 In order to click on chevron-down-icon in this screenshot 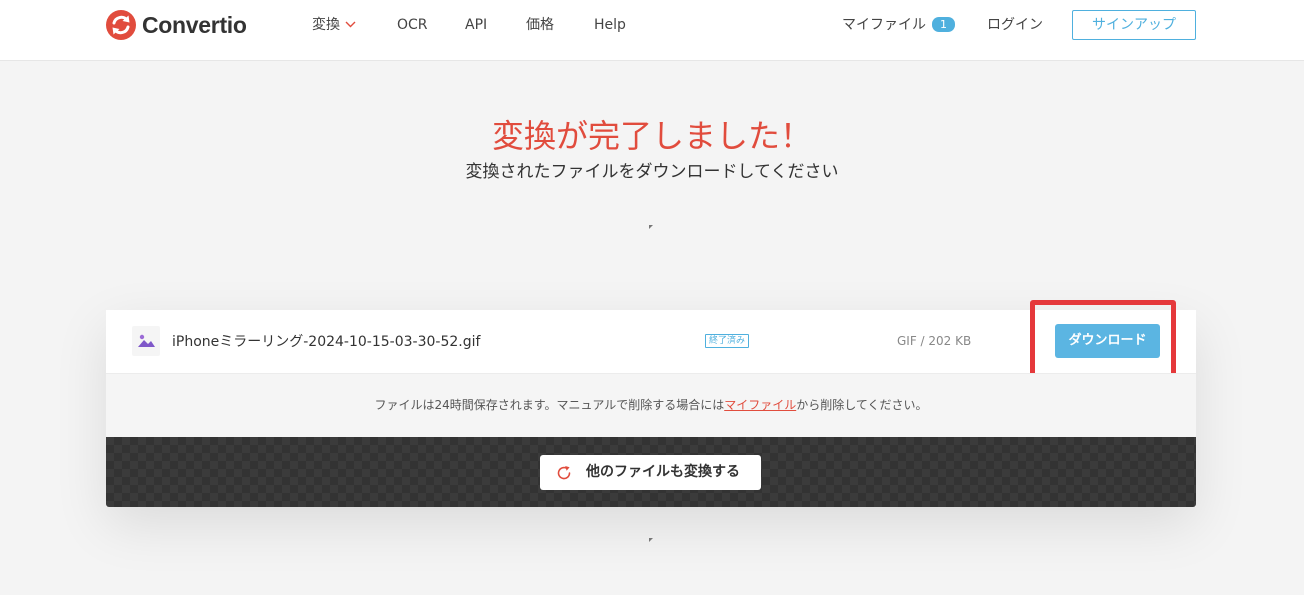, I will do `click(350, 24)`.